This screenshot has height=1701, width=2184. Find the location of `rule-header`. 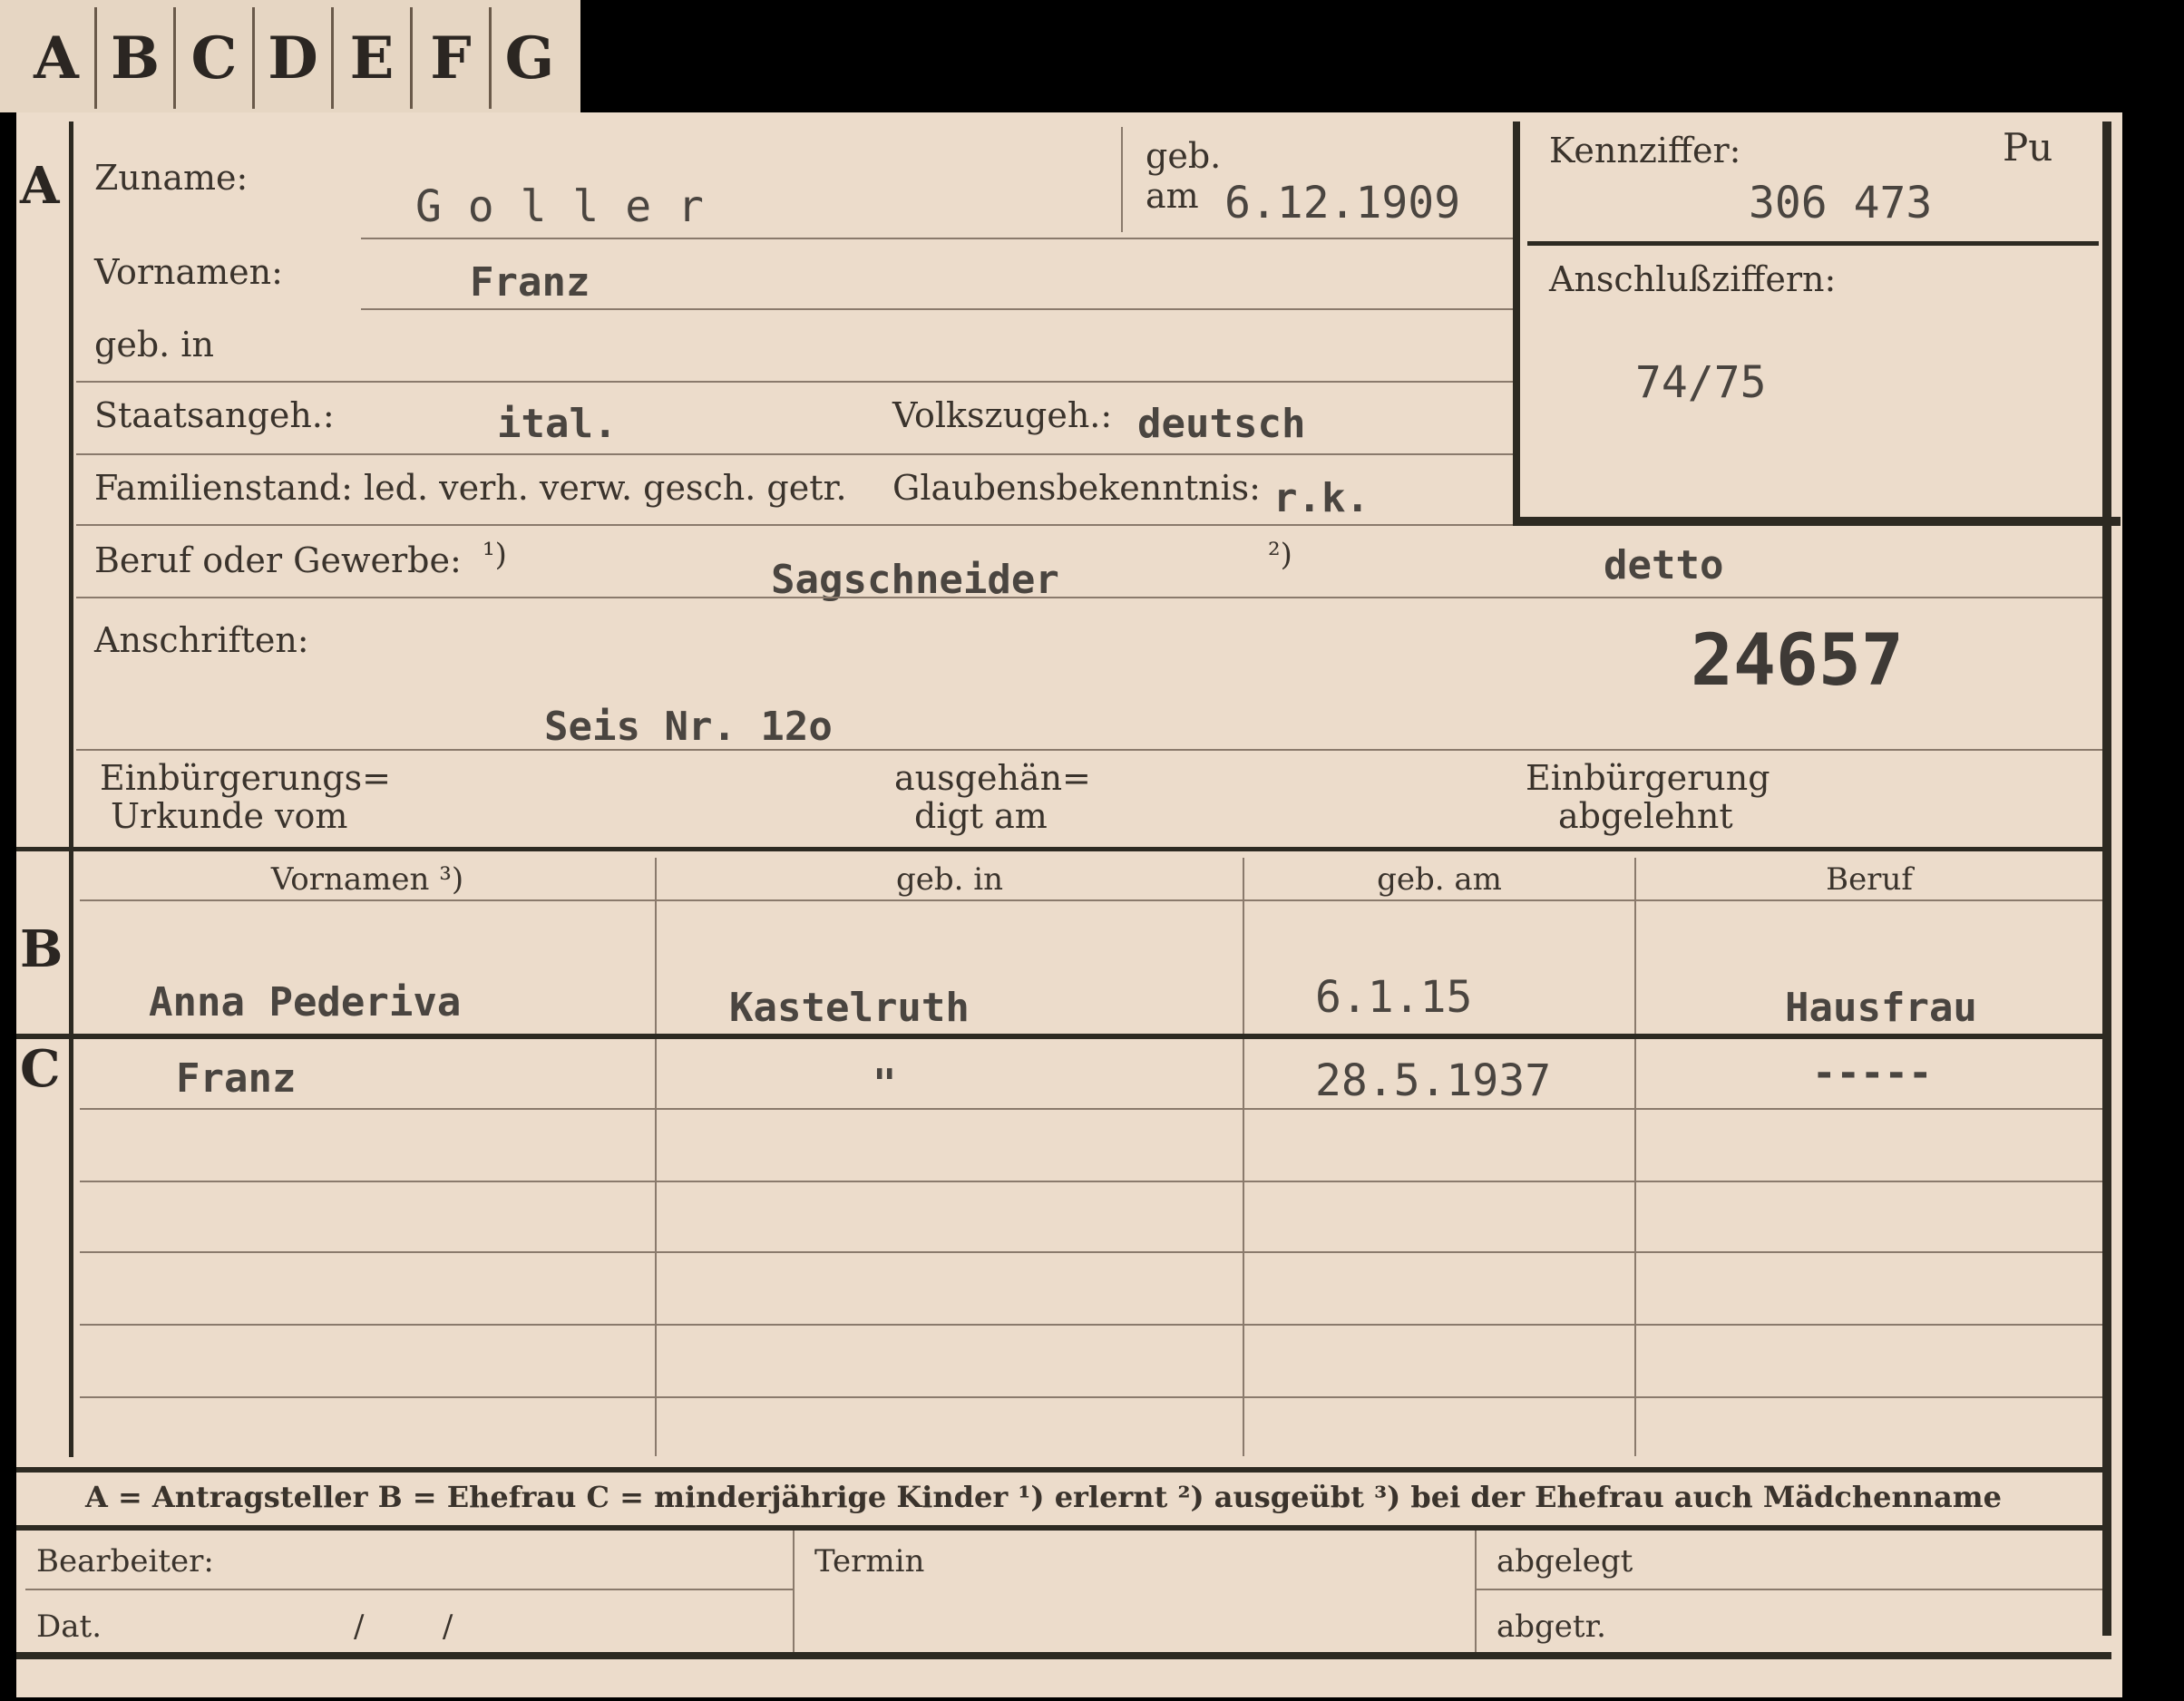

rule-header is located at coordinates (1091, 900).